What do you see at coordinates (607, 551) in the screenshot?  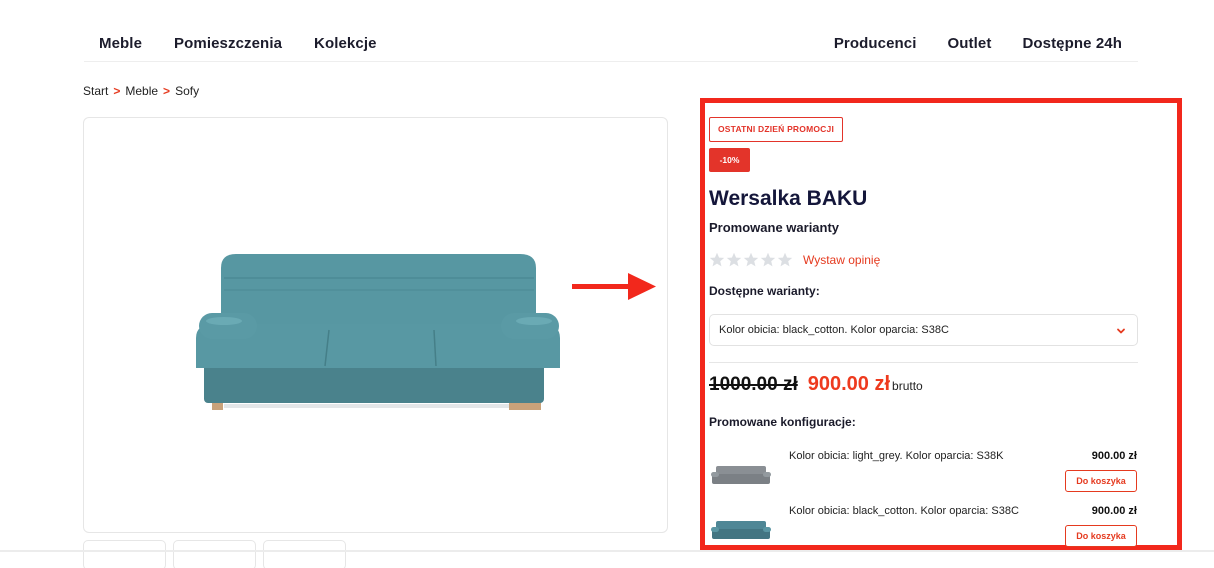 I see `page-bottom-edge` at bounding box center [607, 551].